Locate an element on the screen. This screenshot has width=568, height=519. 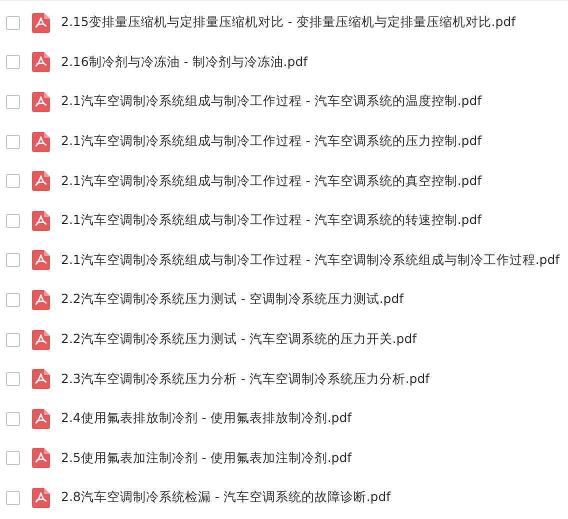
file-name: 2.1汽车空调制冷系统组成与制冷工作过程 - 汽车空调系统的温度控制.pdf is located at coordinates (271, 101).